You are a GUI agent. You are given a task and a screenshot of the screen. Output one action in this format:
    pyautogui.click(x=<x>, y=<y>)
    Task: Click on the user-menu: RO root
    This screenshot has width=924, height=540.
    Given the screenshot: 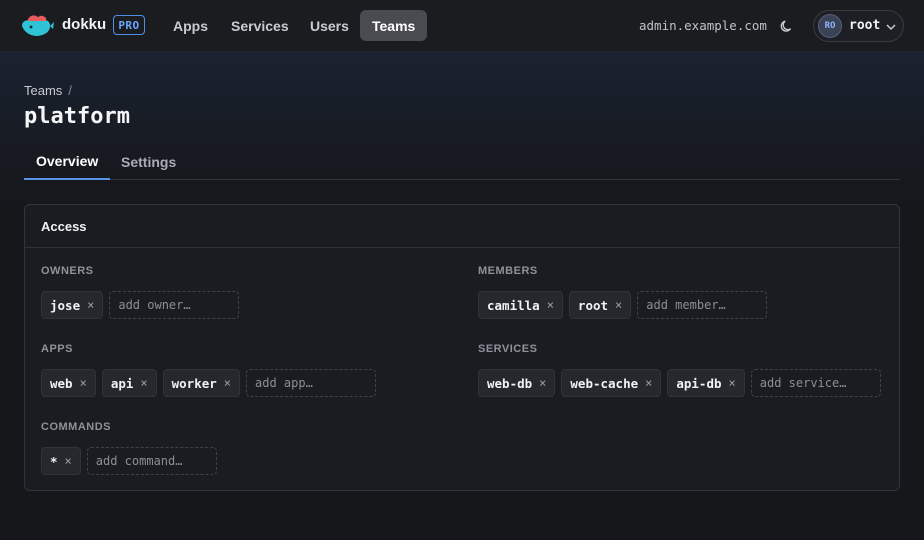 What is the action you would take?
    pyautogui.click(x=858, y=26)
    